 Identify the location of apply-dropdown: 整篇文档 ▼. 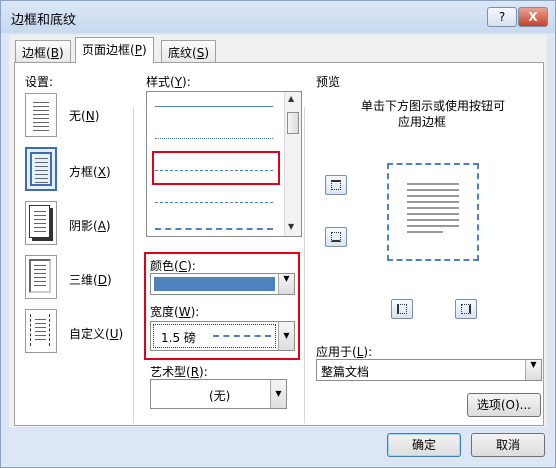
(429, 370).